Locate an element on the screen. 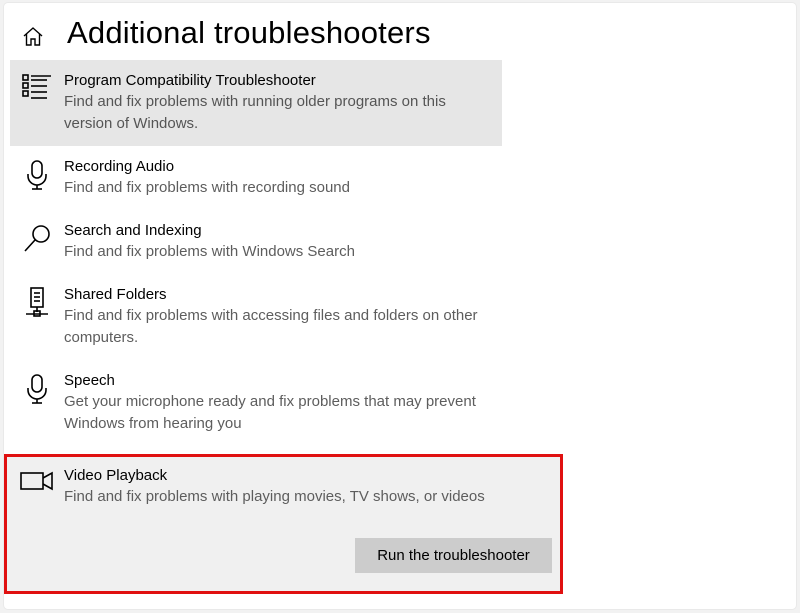 The height and width of the screenshot is (613, 800). item-title: Shared Folders is located at coordinates (115, 294).